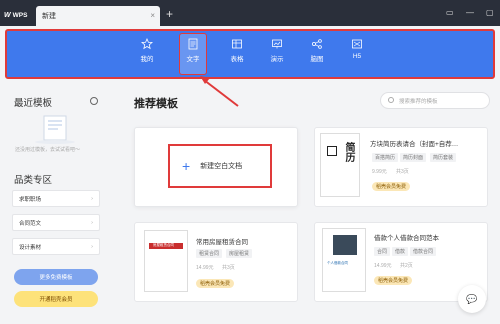 Image resolution: width=500 pixels, height=324 pixels. Describe the element at coordinates (237, 44) in the screenshot. I see `table-icon` at that location.